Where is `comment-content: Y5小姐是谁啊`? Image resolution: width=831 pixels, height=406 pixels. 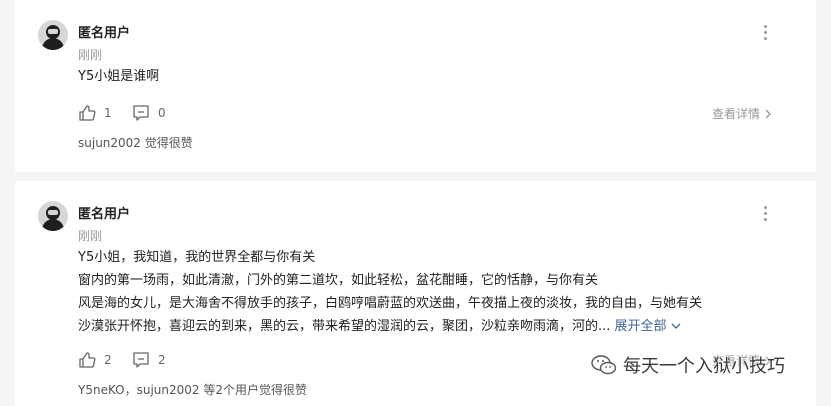 comment-content: Y5小姐是谁啊 is located at coordinates (118, 76).